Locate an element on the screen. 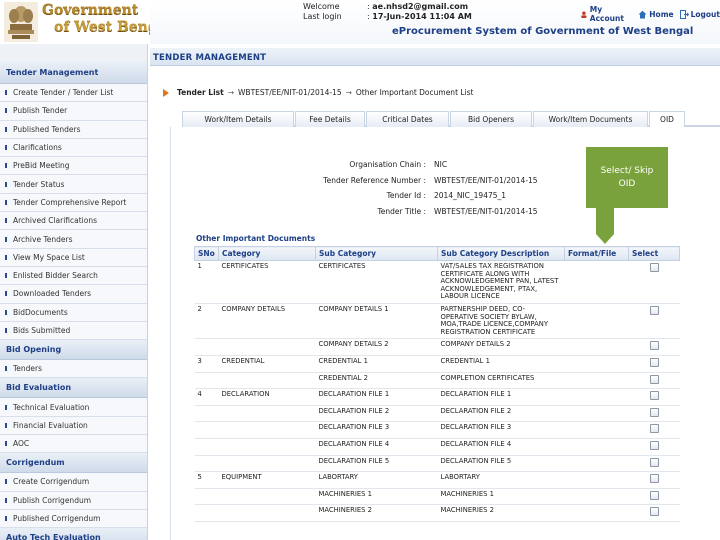 This screenshot has width=720, height=540. my-account-link: My Account is located at coordinates (606, 14).